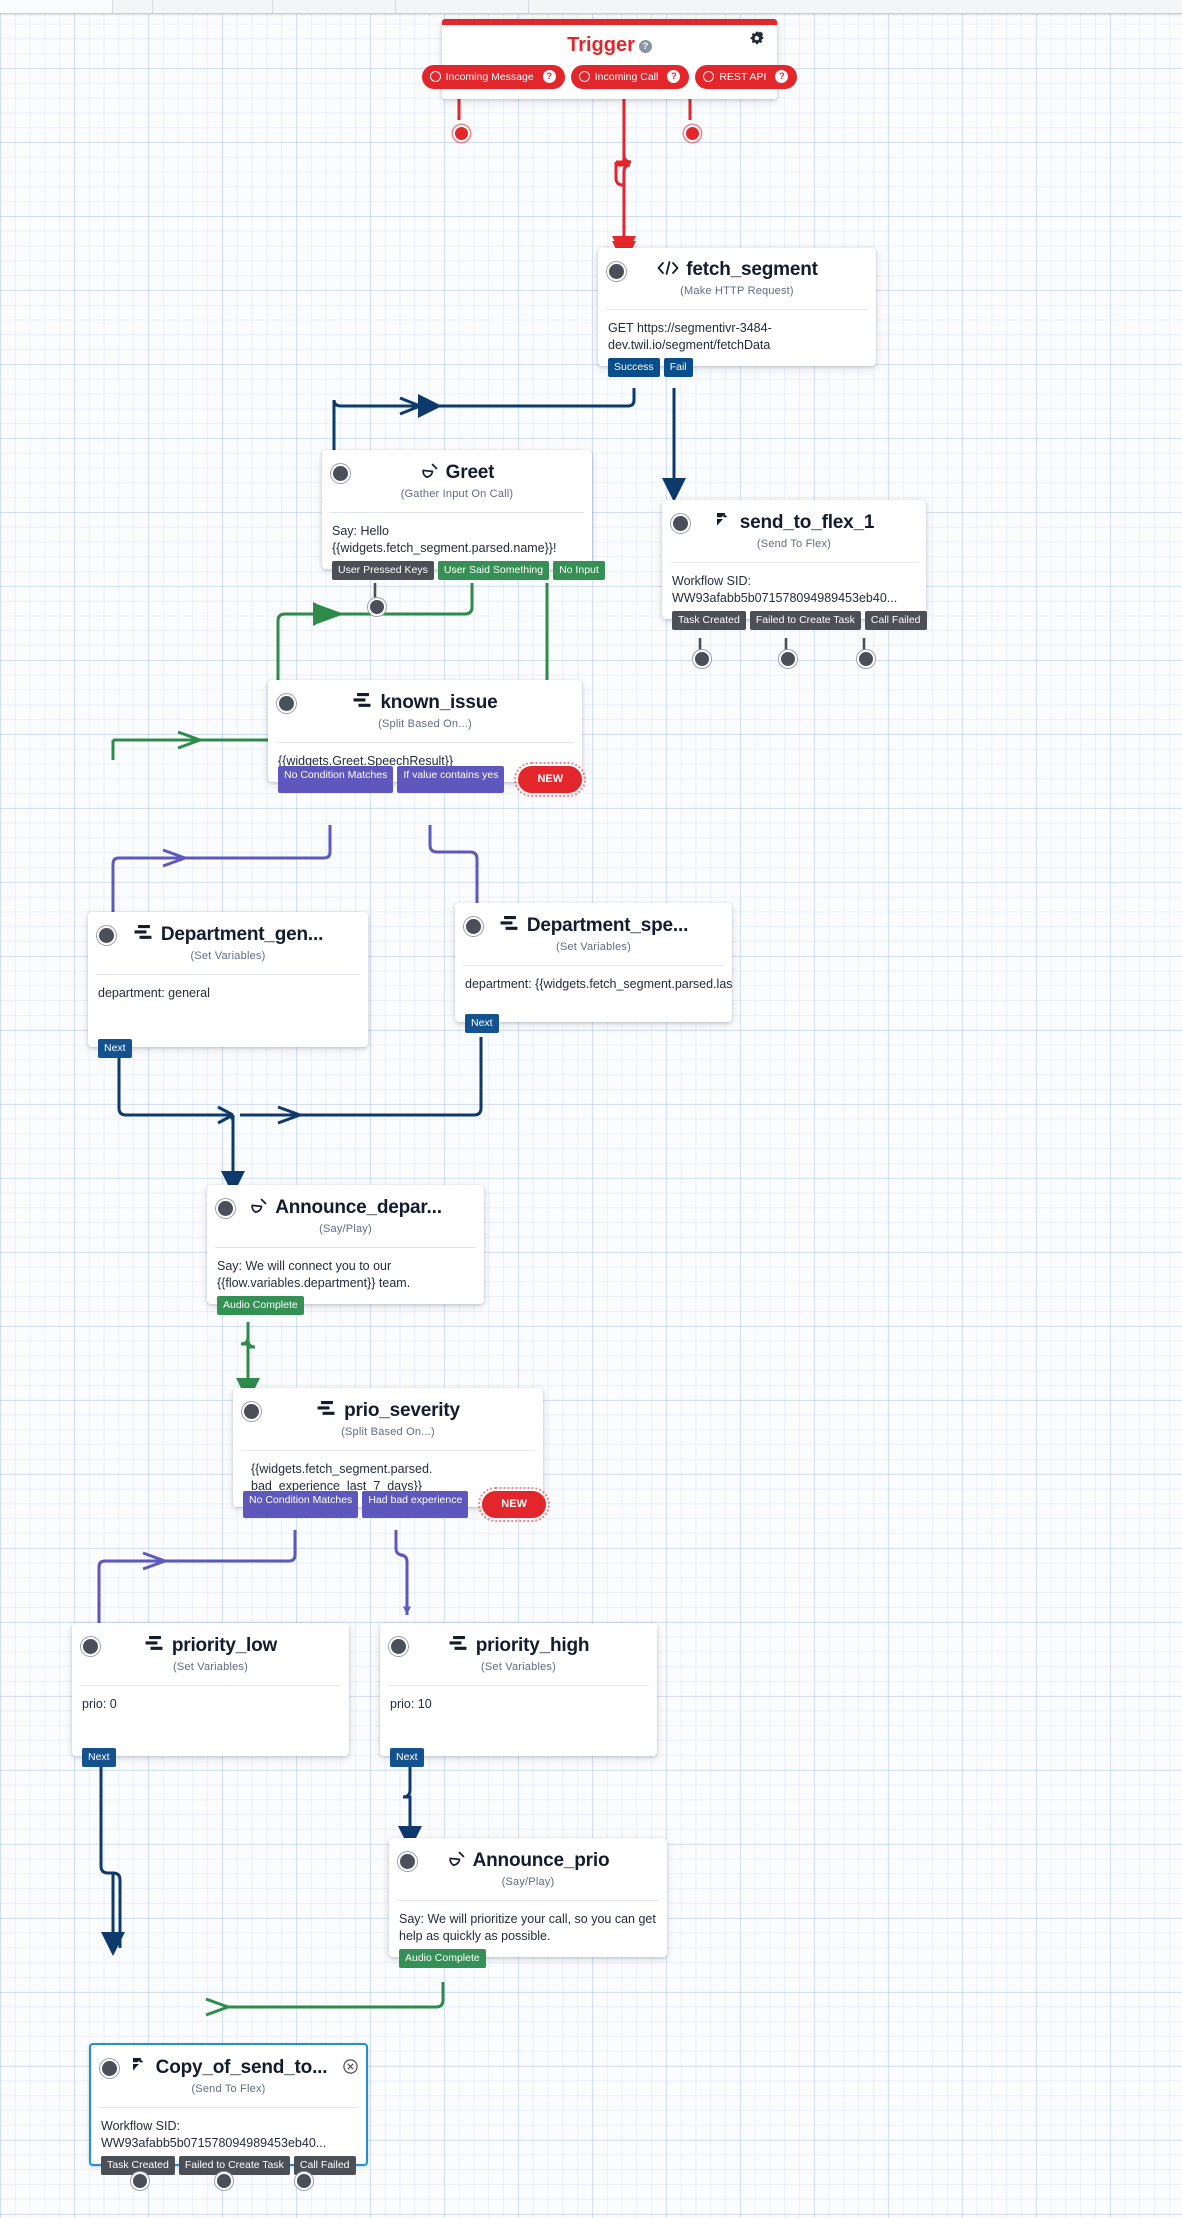 This screenshot has width=1182, height=2218. I want to click on flex1-call-failed-endpoint, so click(866, 659).